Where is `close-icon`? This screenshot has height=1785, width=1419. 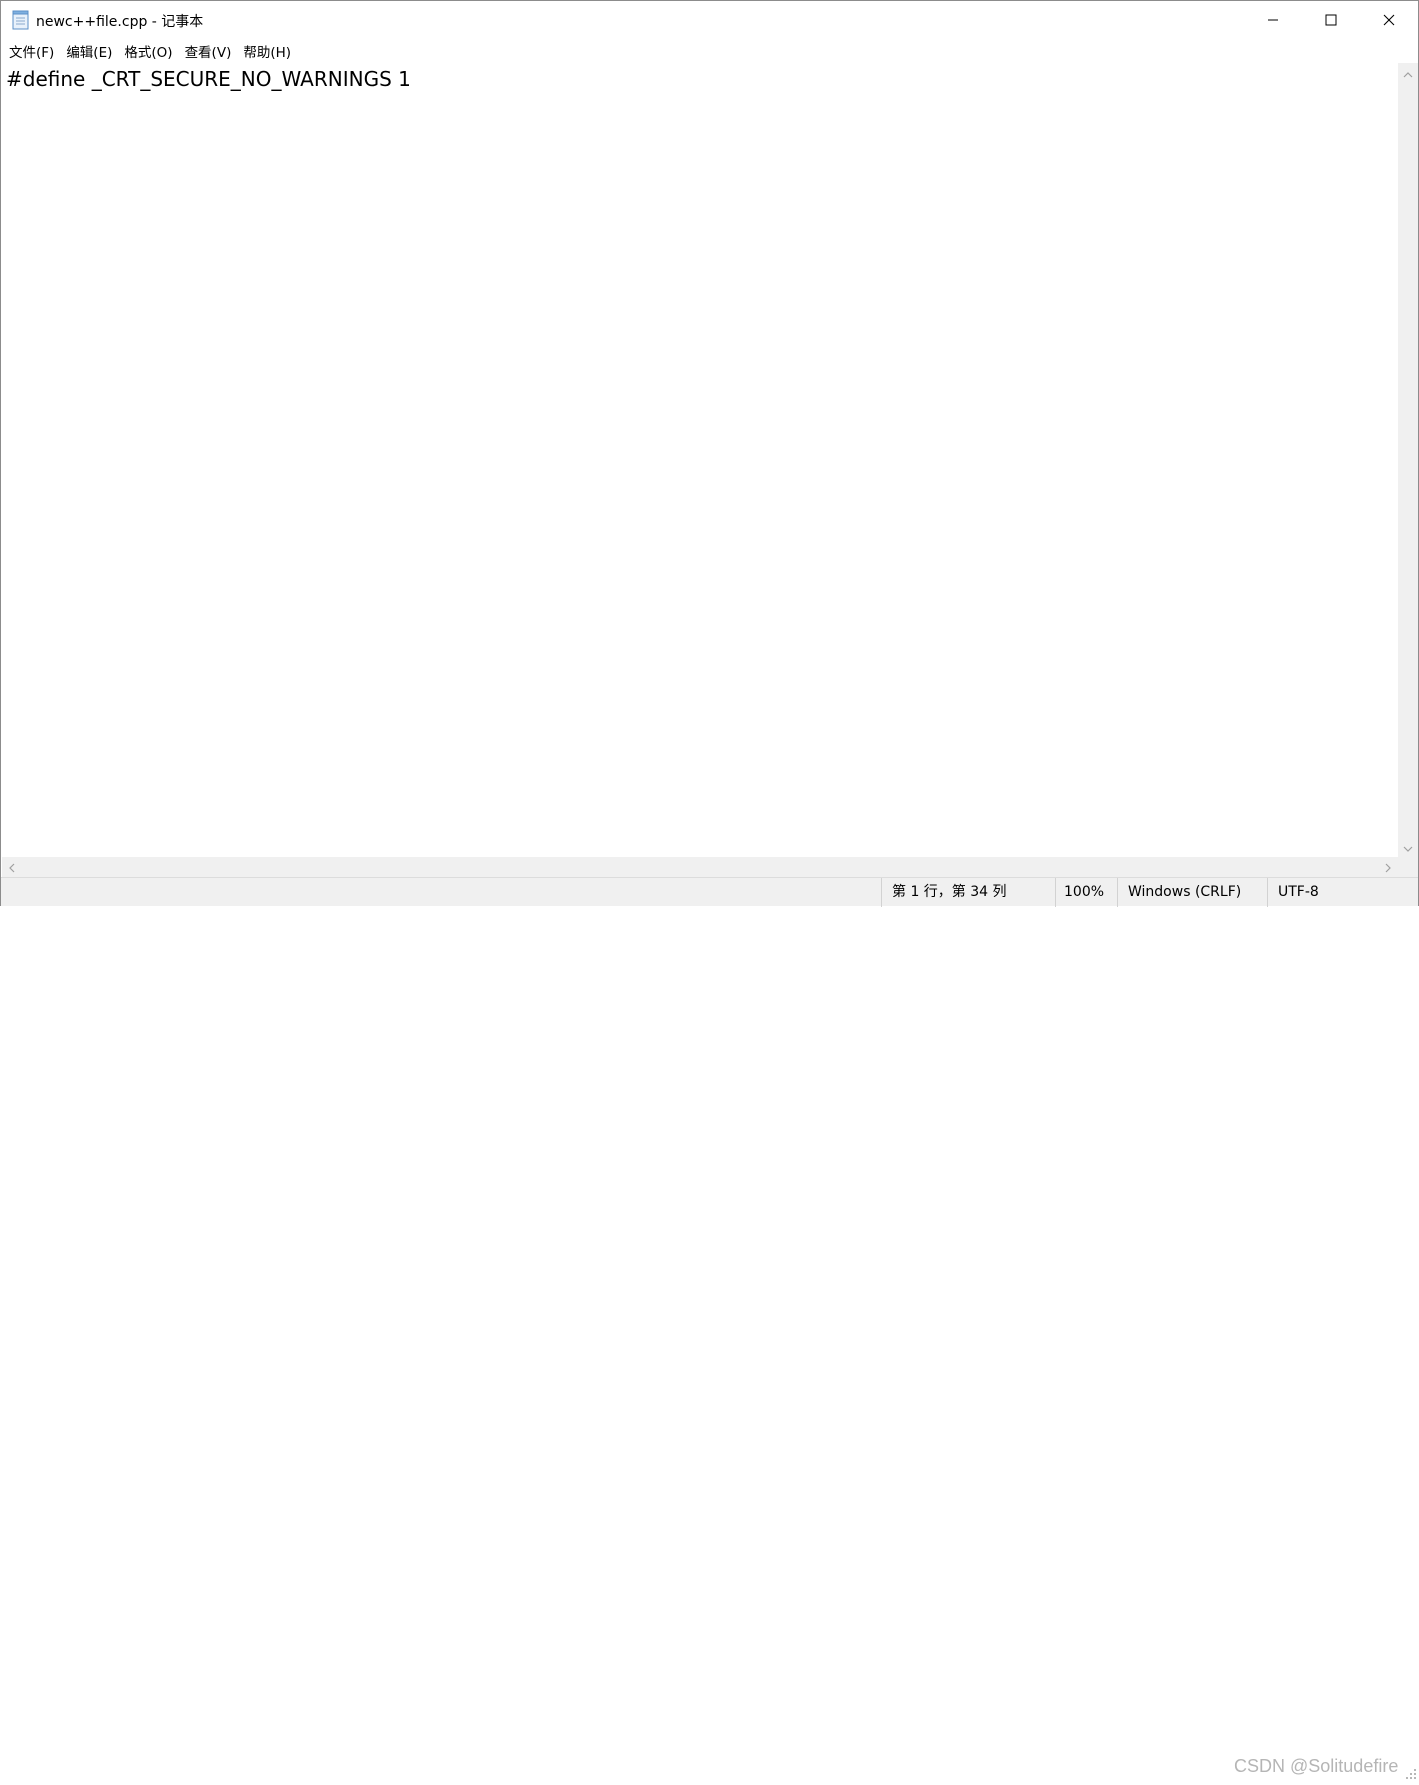
close-icon is located at coordinates (1389, 20).